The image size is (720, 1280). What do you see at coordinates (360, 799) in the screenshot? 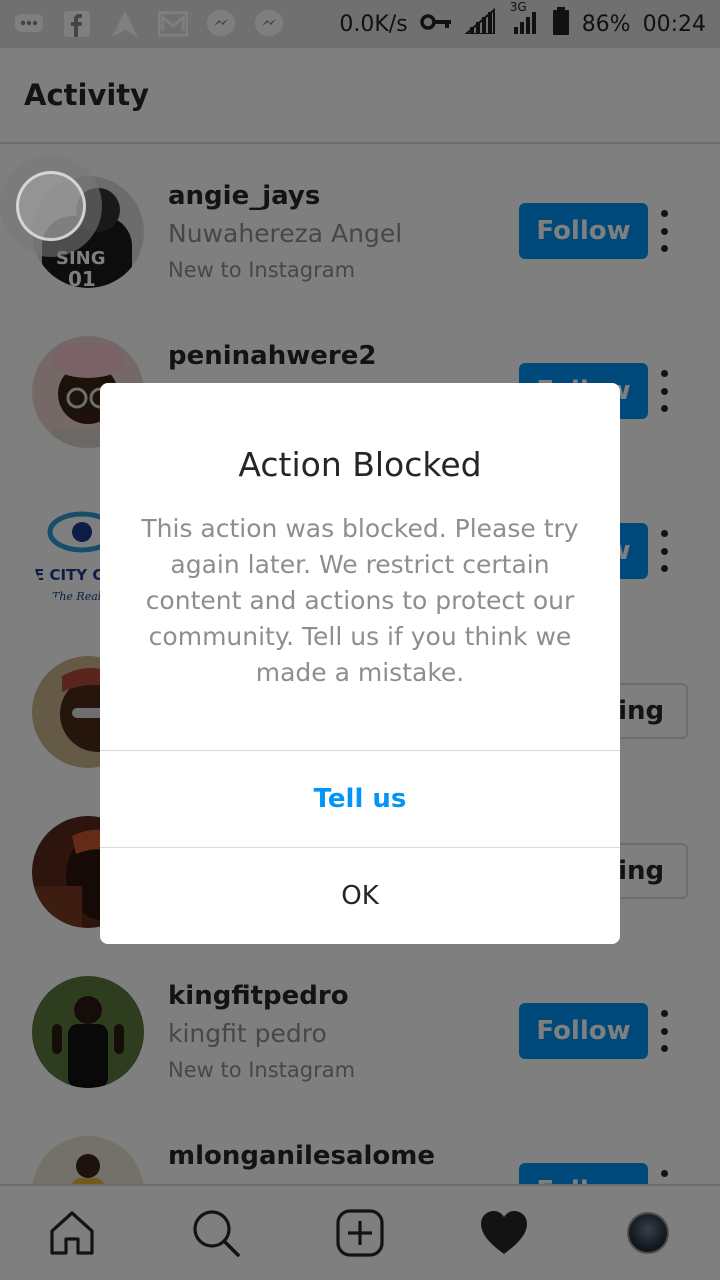
I see `tell-us-button: Tell us` at bounding box center [360, 799].